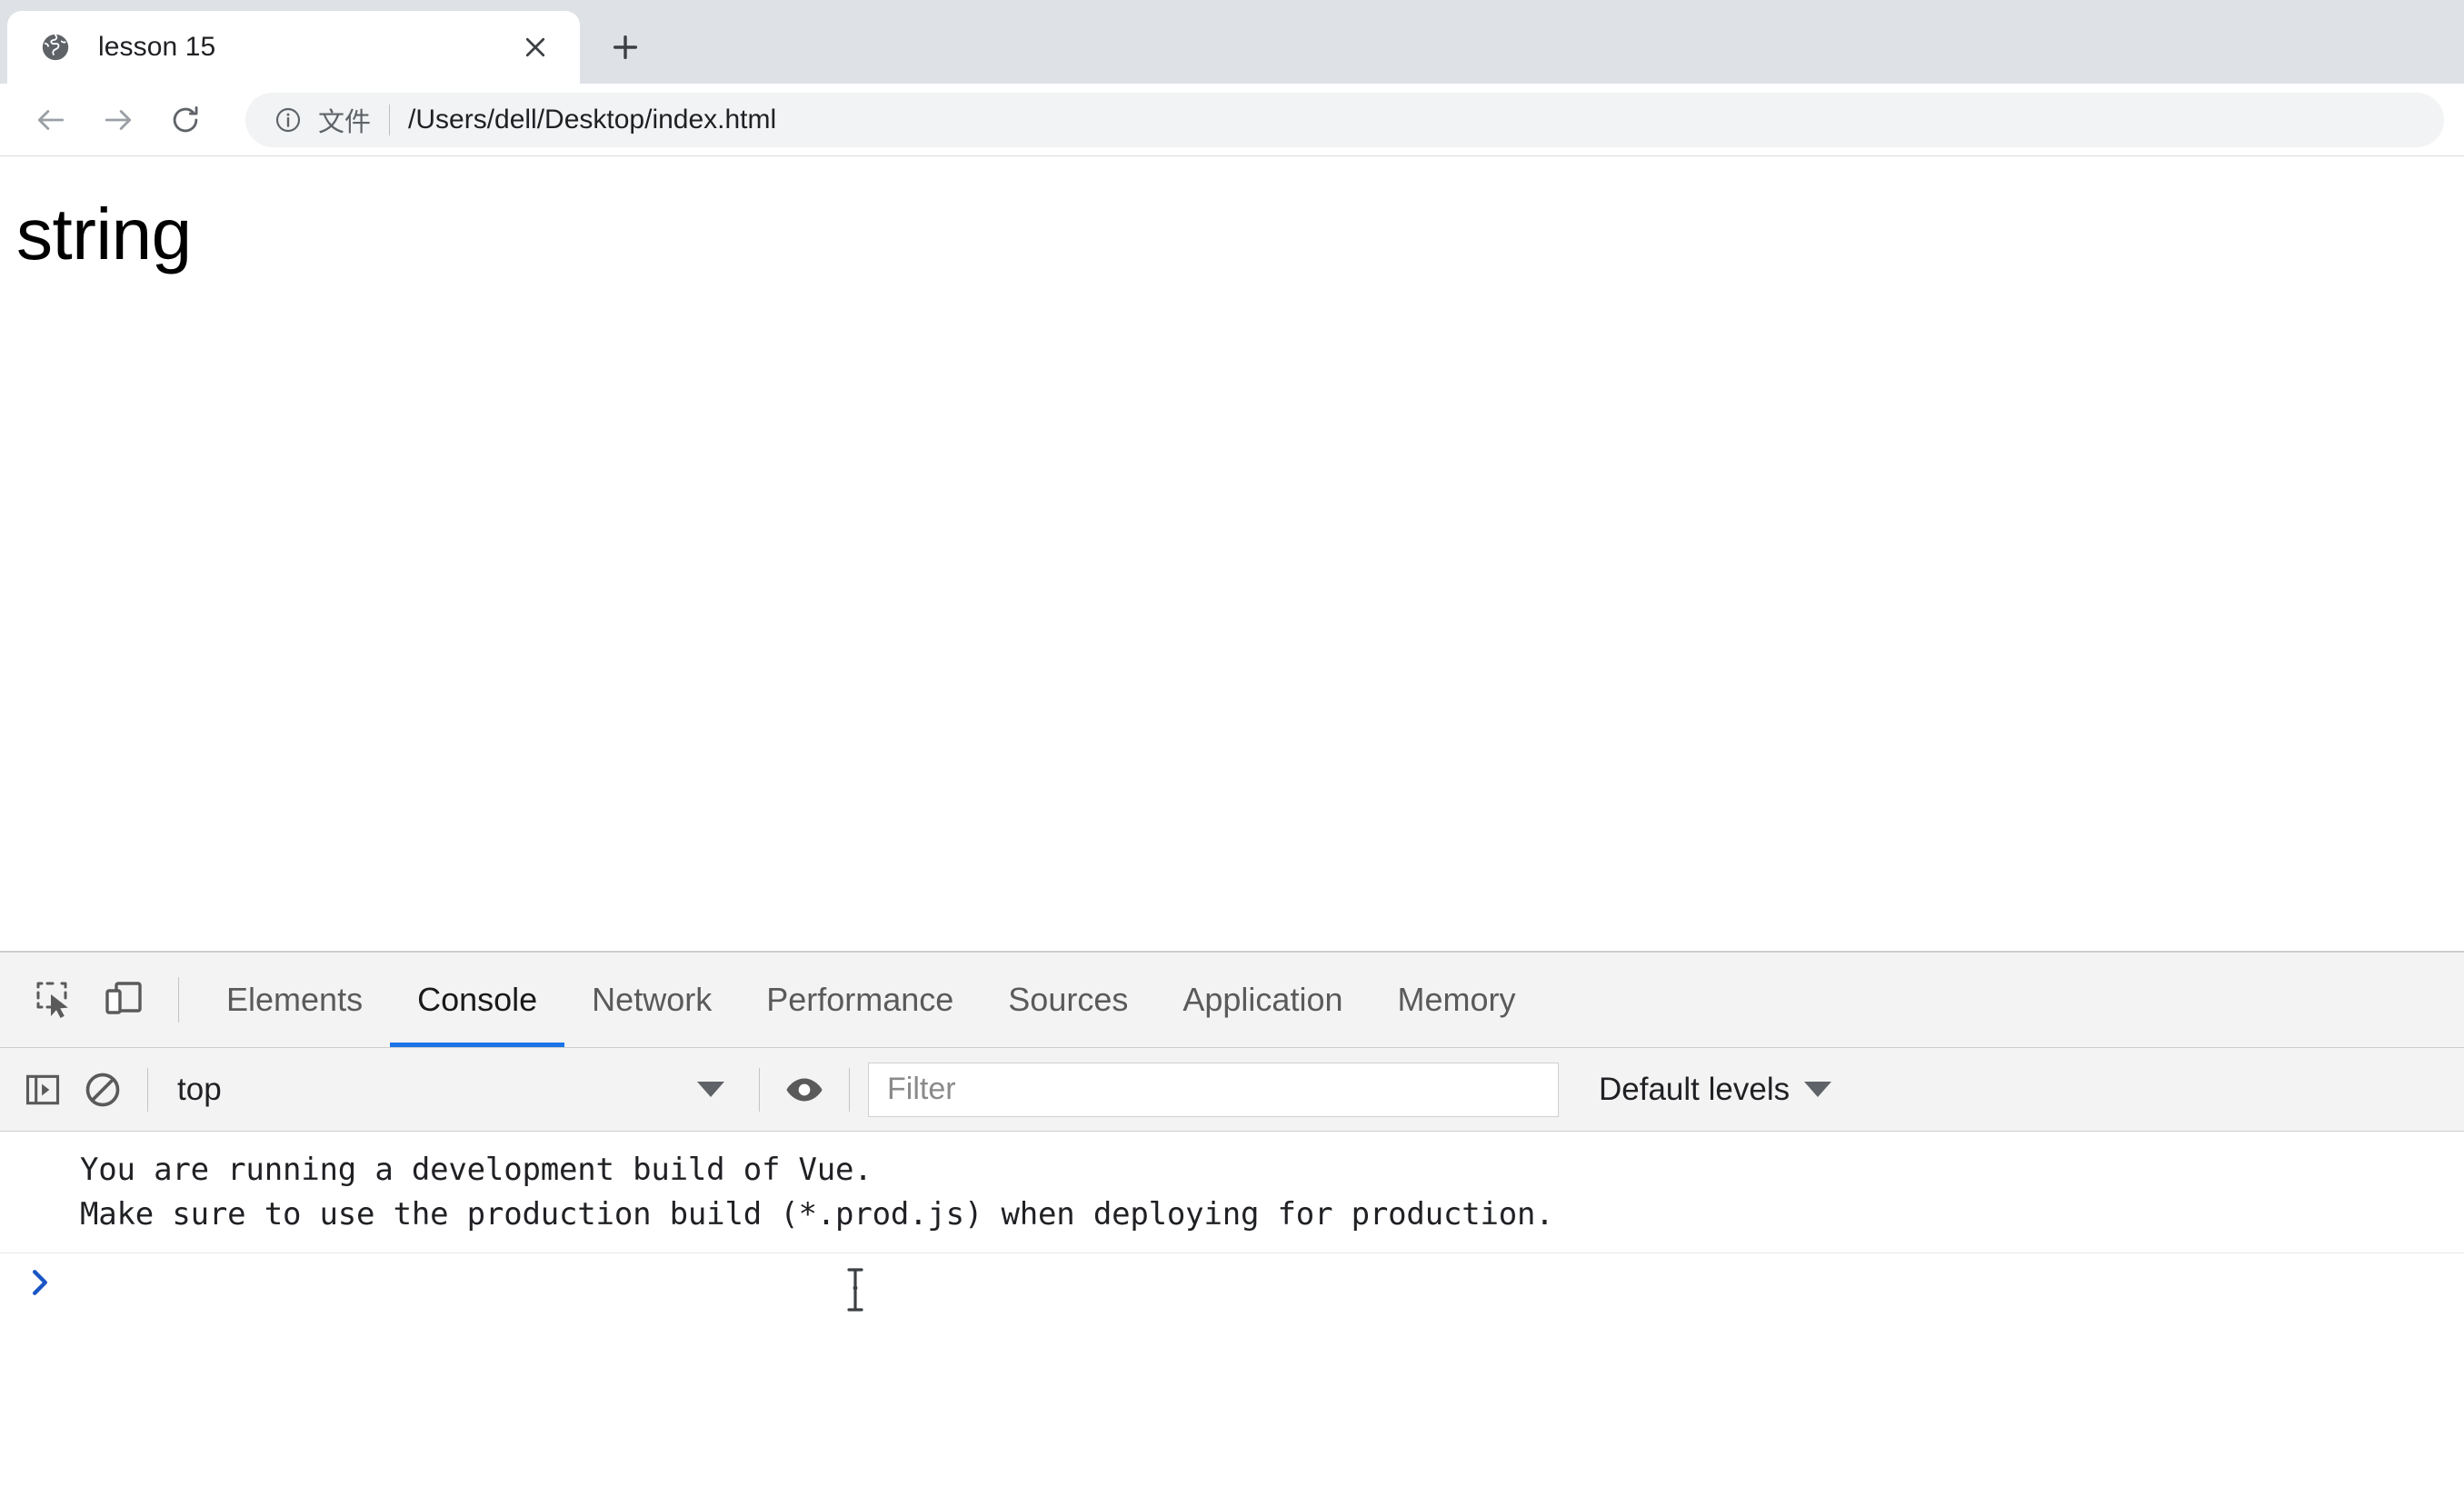 This screenshot has height=1507, width=2464. What do you see at coordinates (592, 119) in the screenshot?
I see `address-bar-url: /Users/dell/Desktop/index.html` at bounding box center [592, 119].